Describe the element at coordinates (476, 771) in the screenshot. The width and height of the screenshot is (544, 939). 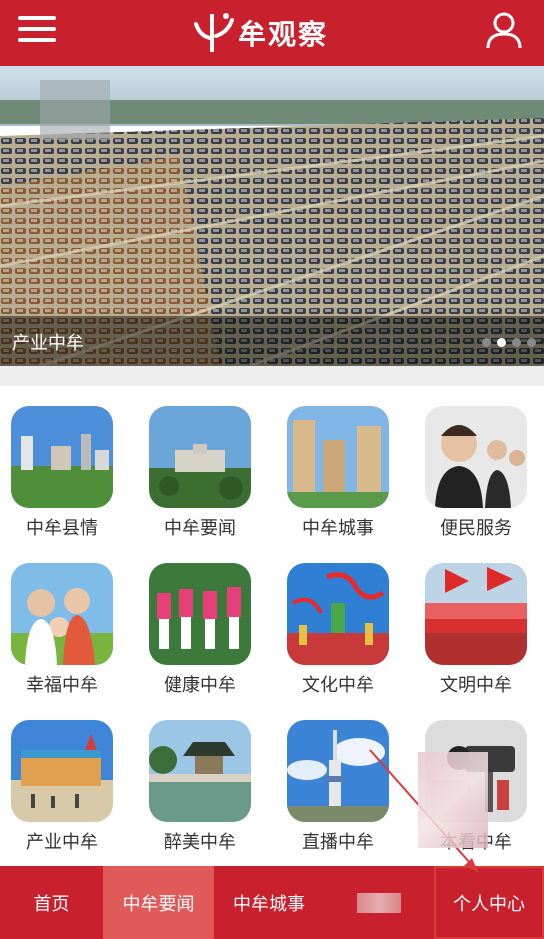
I see `video-camera-photo` at that location.